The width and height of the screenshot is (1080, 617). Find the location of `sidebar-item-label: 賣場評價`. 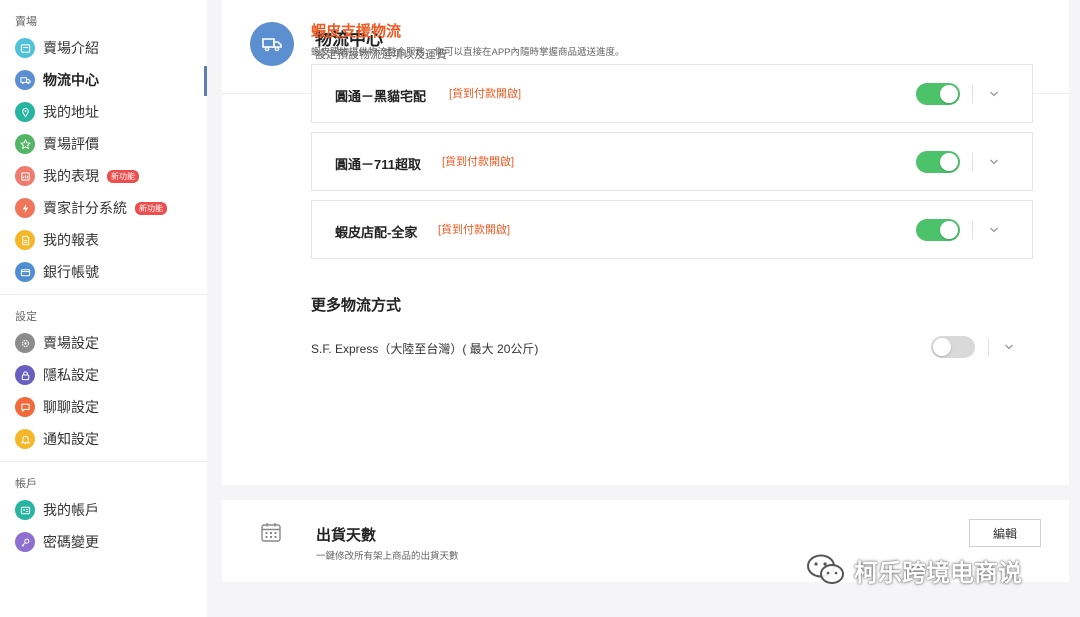

sidebar-item-label: 賣場評價 is located at coordinates (71, 144).